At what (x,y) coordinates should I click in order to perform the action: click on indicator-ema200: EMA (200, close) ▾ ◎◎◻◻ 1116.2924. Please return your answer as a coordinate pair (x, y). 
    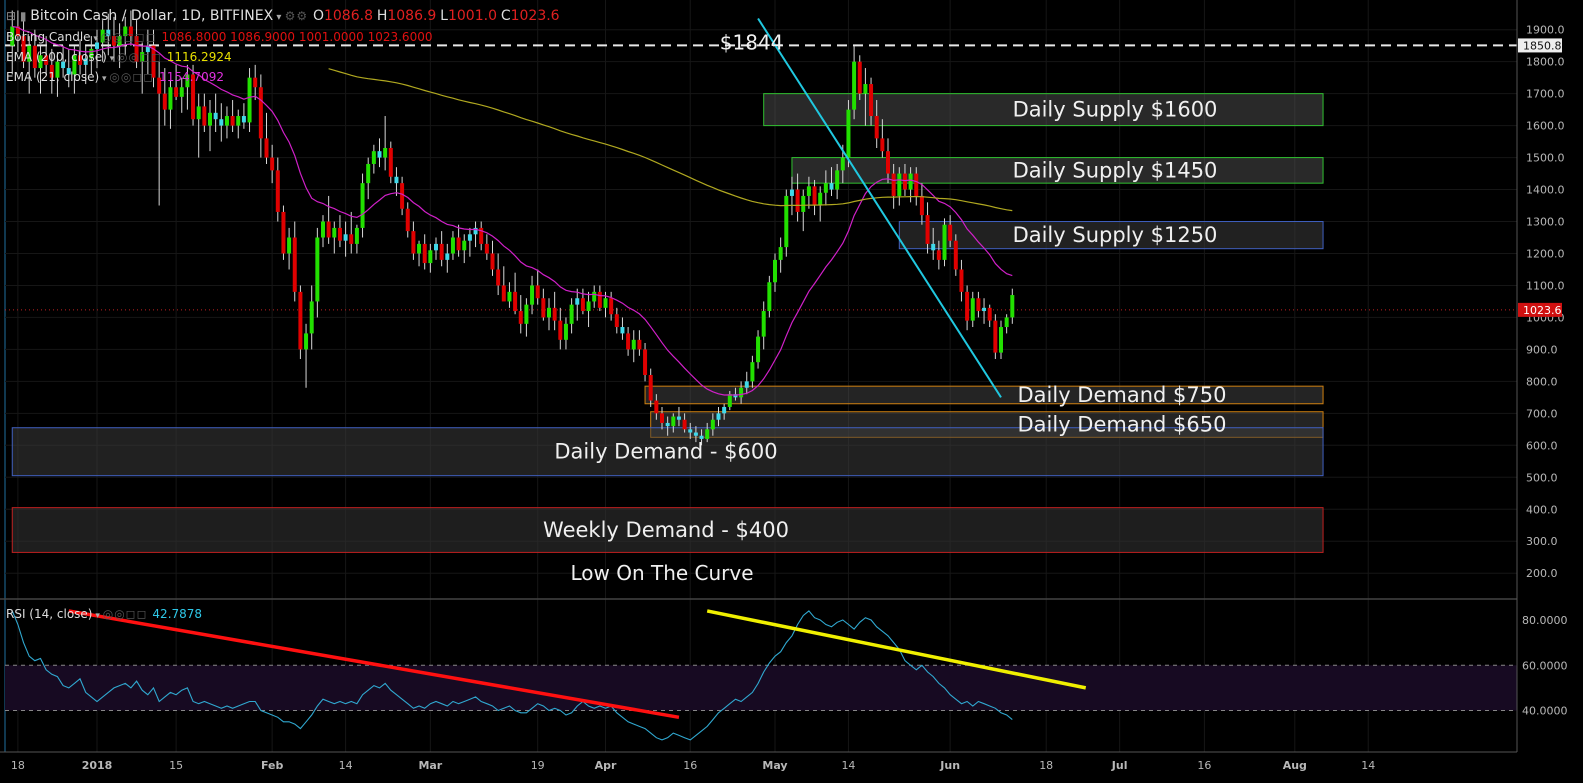
    Looking at the image, I should click on (119, 57).